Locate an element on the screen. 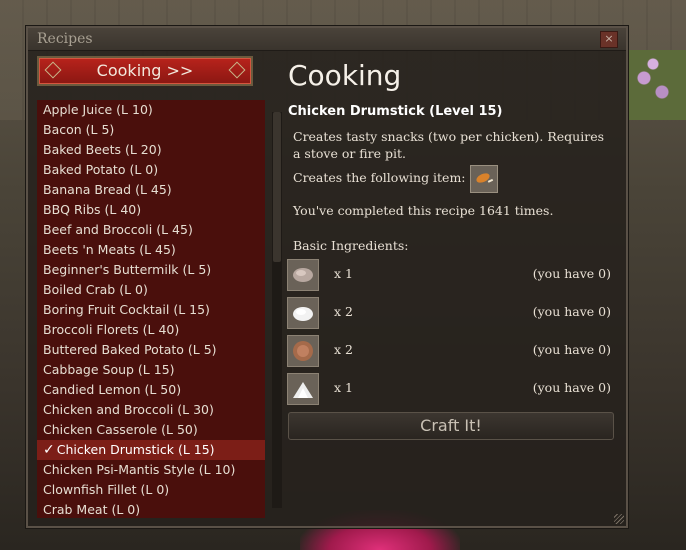  recipe-list-scrollbar is located at coordinates (277, 310).